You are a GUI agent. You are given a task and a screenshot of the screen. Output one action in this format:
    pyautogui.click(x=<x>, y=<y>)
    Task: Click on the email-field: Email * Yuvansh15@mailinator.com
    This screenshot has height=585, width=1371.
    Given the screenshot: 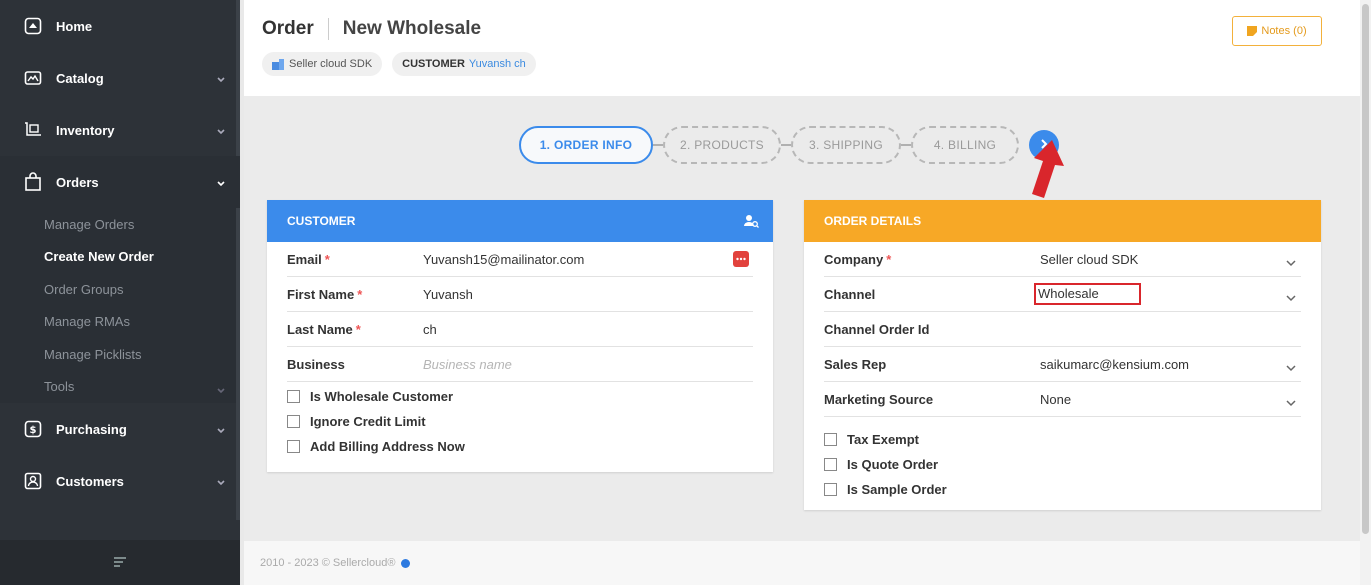 What is the action you would take?
    pyautogui.click(x=520, y=259)
    